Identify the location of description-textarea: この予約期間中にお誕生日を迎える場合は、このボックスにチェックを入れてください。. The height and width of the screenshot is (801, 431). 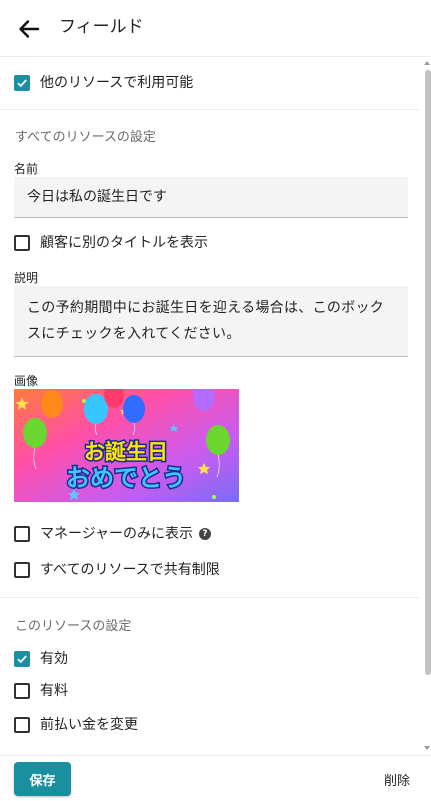
(211, 321).